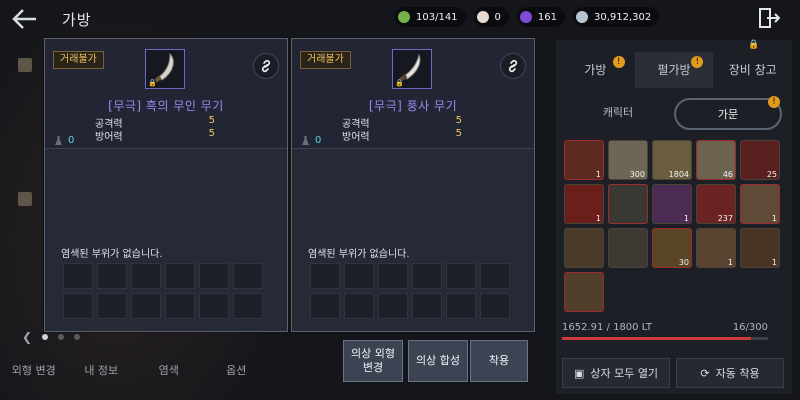 The height and width of the screenshot is (400, 800). What do you see at coordinates (102, 371) in the screenshot?
I see `tab-my-info: 내 정보` at bounding box center [102, 371].